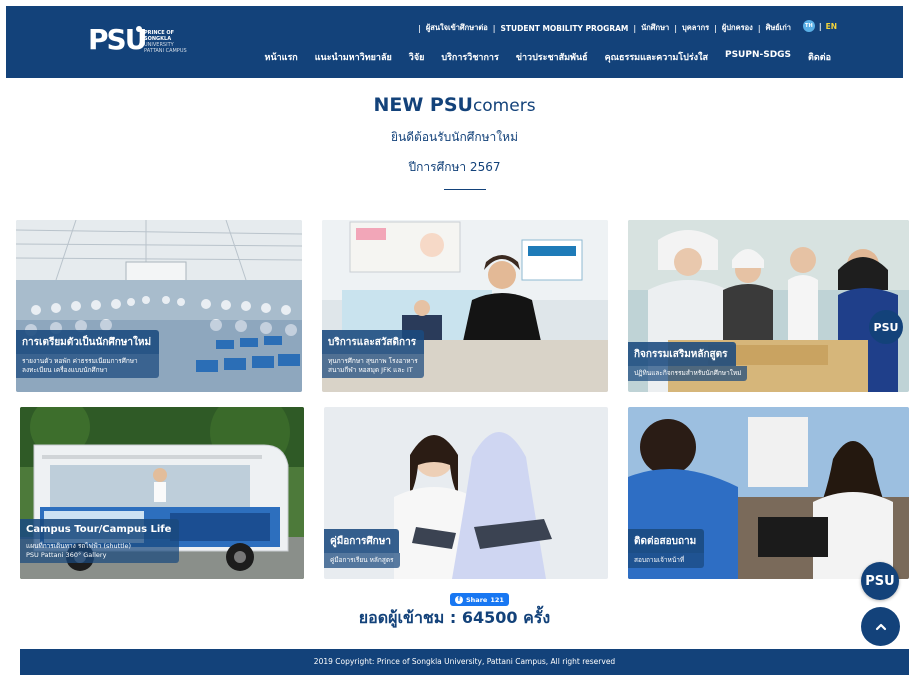  Describe the element at coordinates (373, 361) in the screenshot. I see `card-desc-line-1: ทุนการศึกษา สุขภาพ โรงอาหาร` at that location.